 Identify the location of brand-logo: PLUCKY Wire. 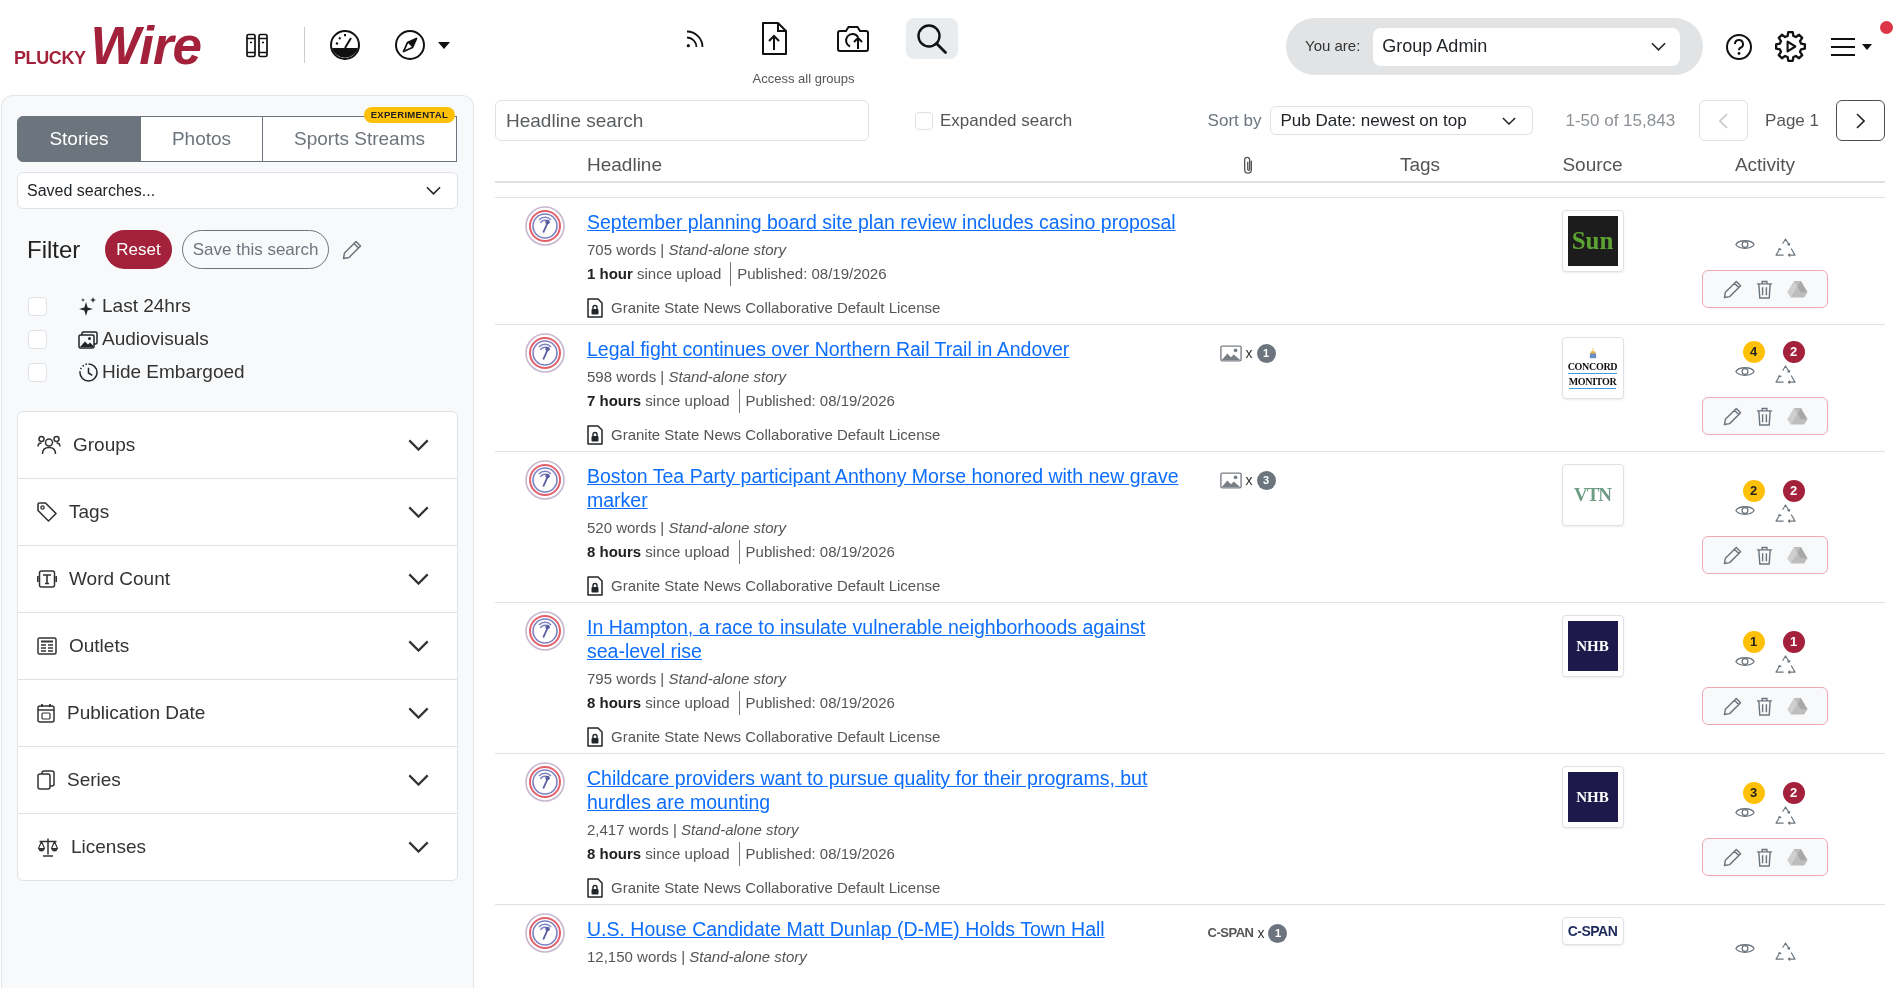
(114, 45).